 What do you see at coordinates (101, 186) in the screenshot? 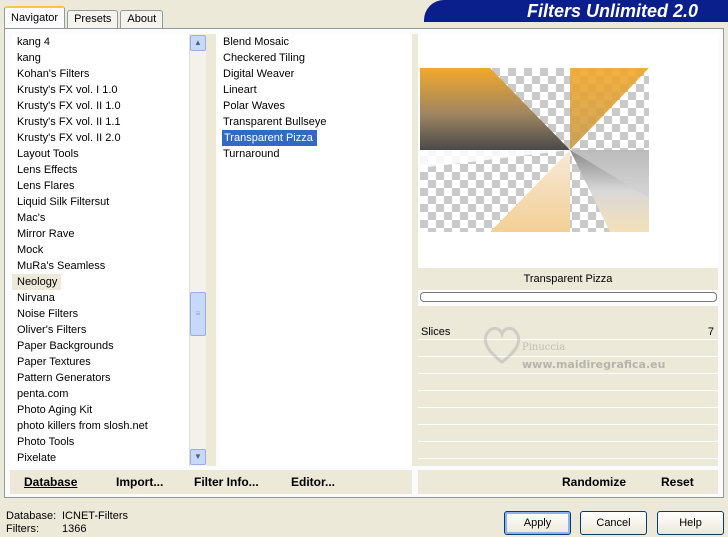
I see `category-item: Lens Flares` at bounding box center [101, 186].